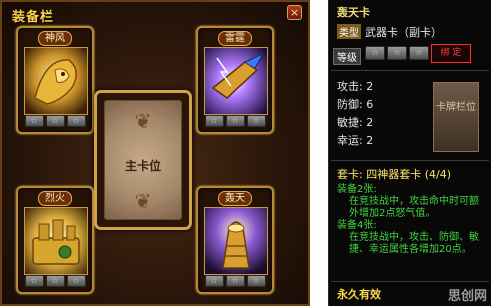 The image size is (491, 306). I want to click on card-art-sky-cannon, so click(236, 241).